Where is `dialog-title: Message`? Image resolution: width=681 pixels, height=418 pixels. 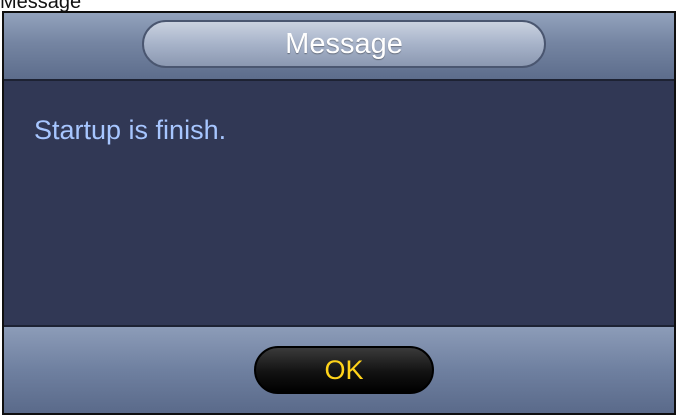
dialog-title: Message is located at coordinates (344, 44).